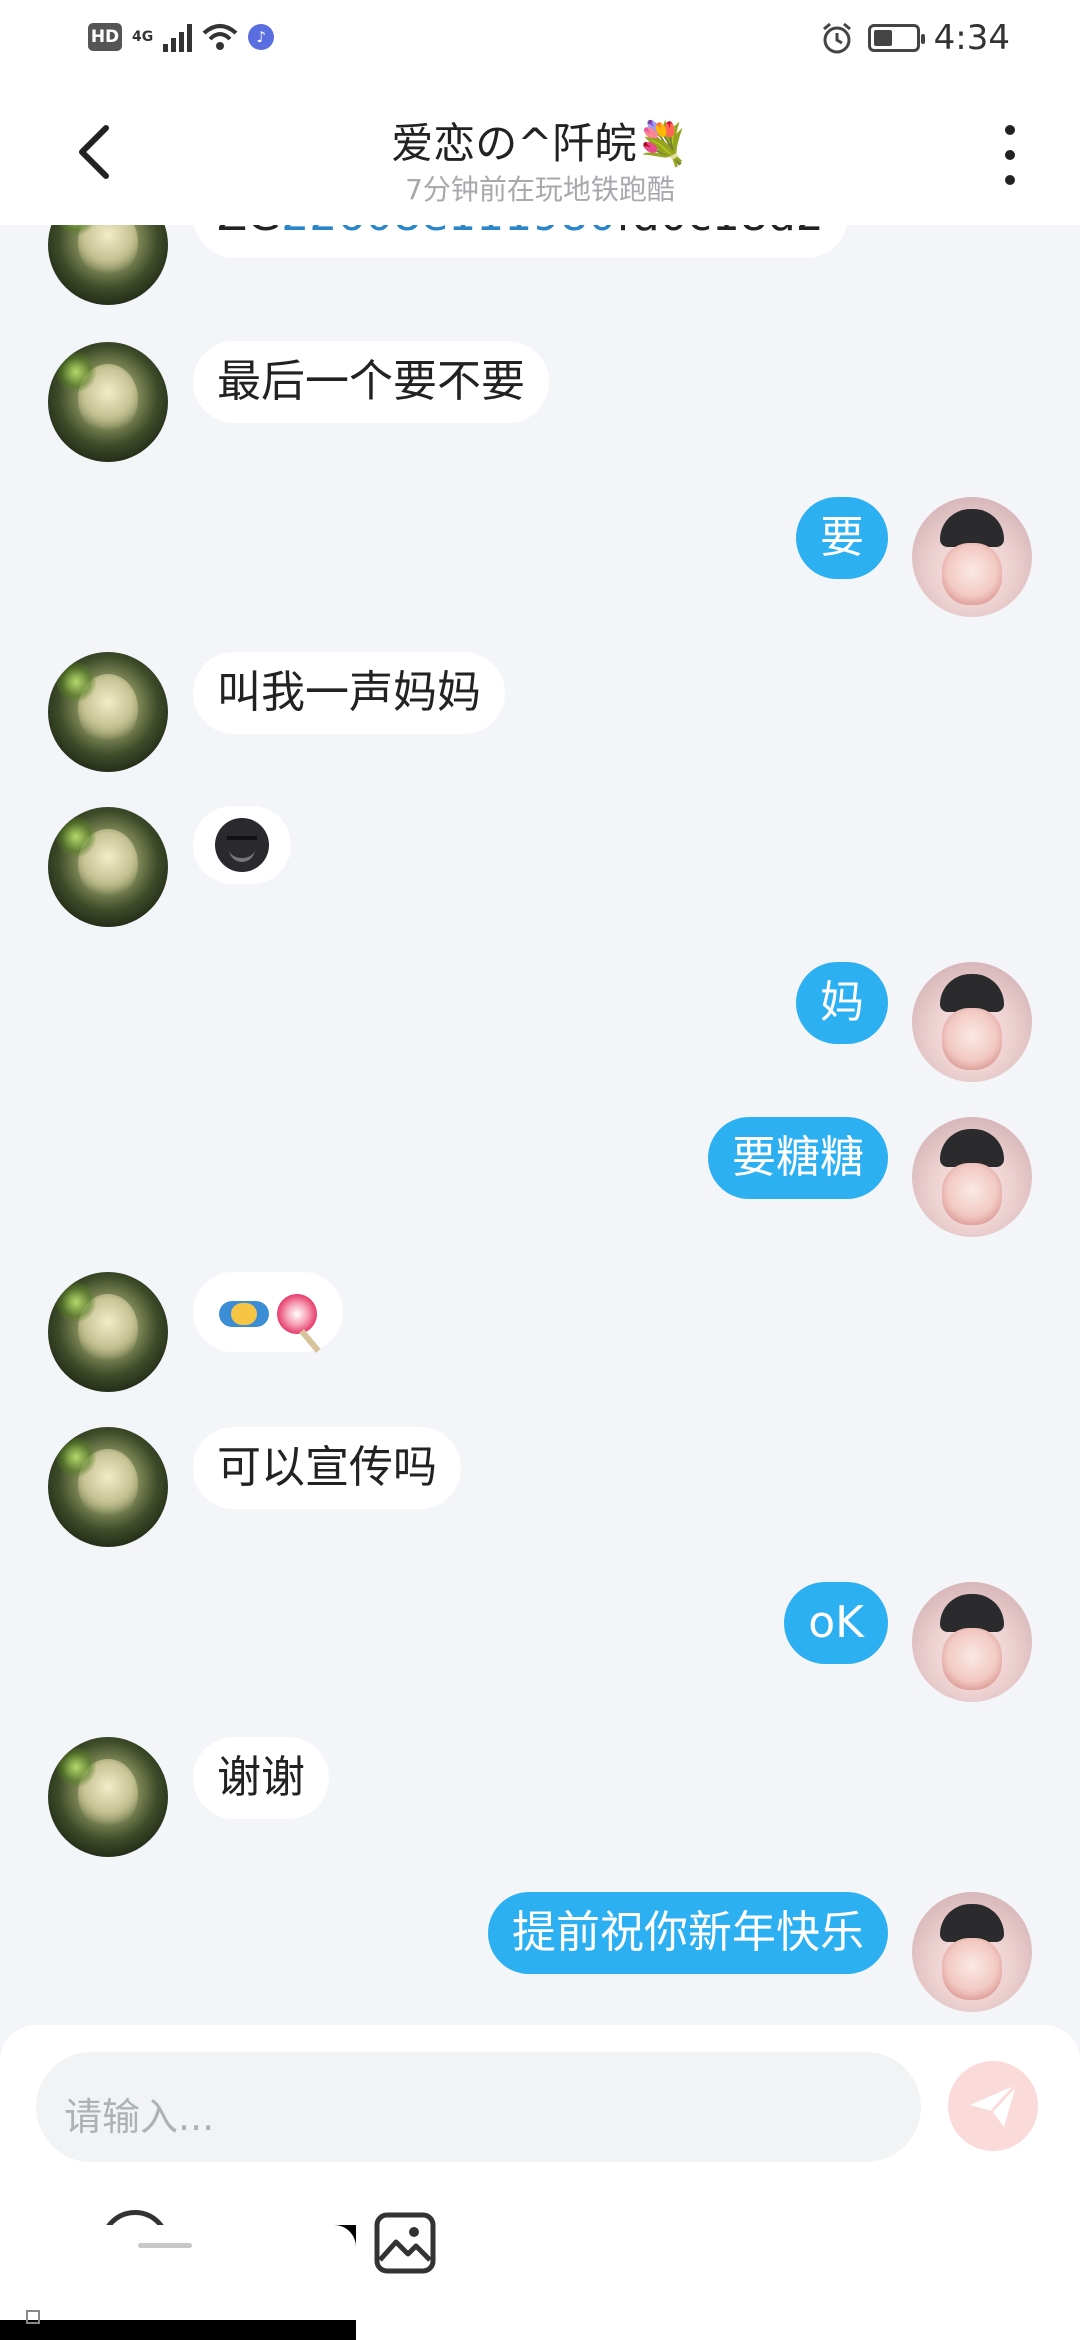 The width and height of the screenshot is (1080, 2340). Describe the element at coordinates (540, 189) in the screenshot. I see `chat-status: 7分钟前在玩地铁跑酷` at that location.